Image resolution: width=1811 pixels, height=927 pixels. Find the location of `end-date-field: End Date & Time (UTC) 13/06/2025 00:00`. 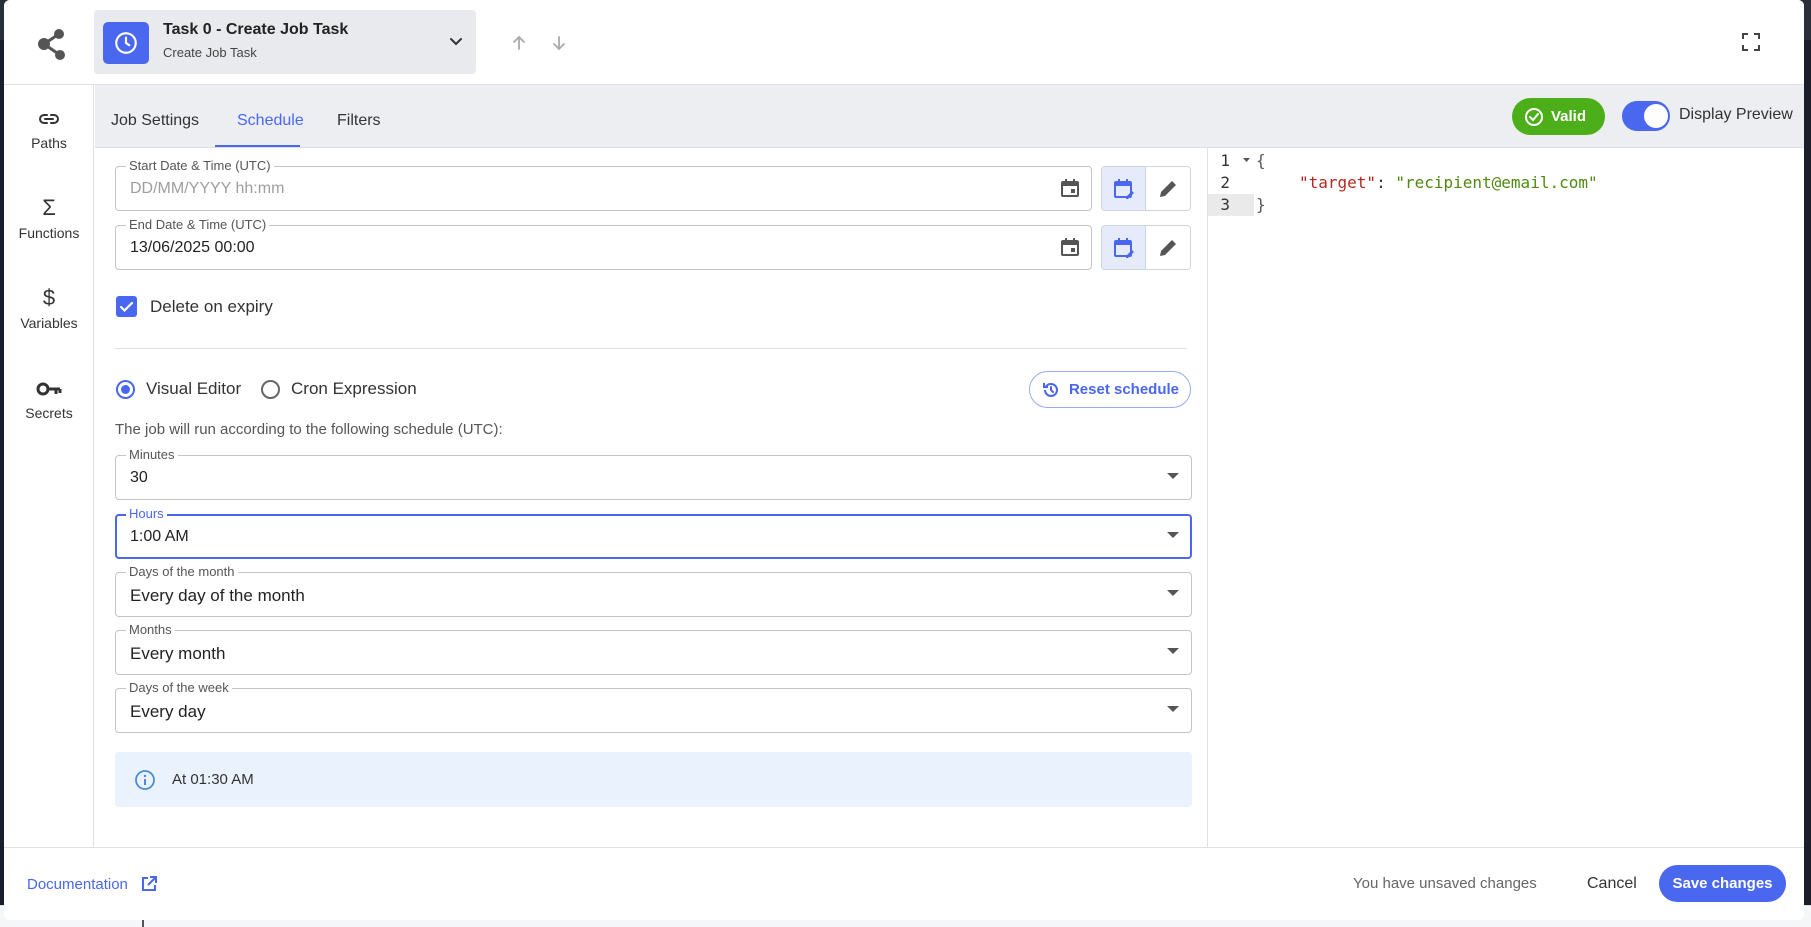

end-date-field: End Date & Time (UTC) 13/06/2025 00:00 is located at coordinates (603, 243).